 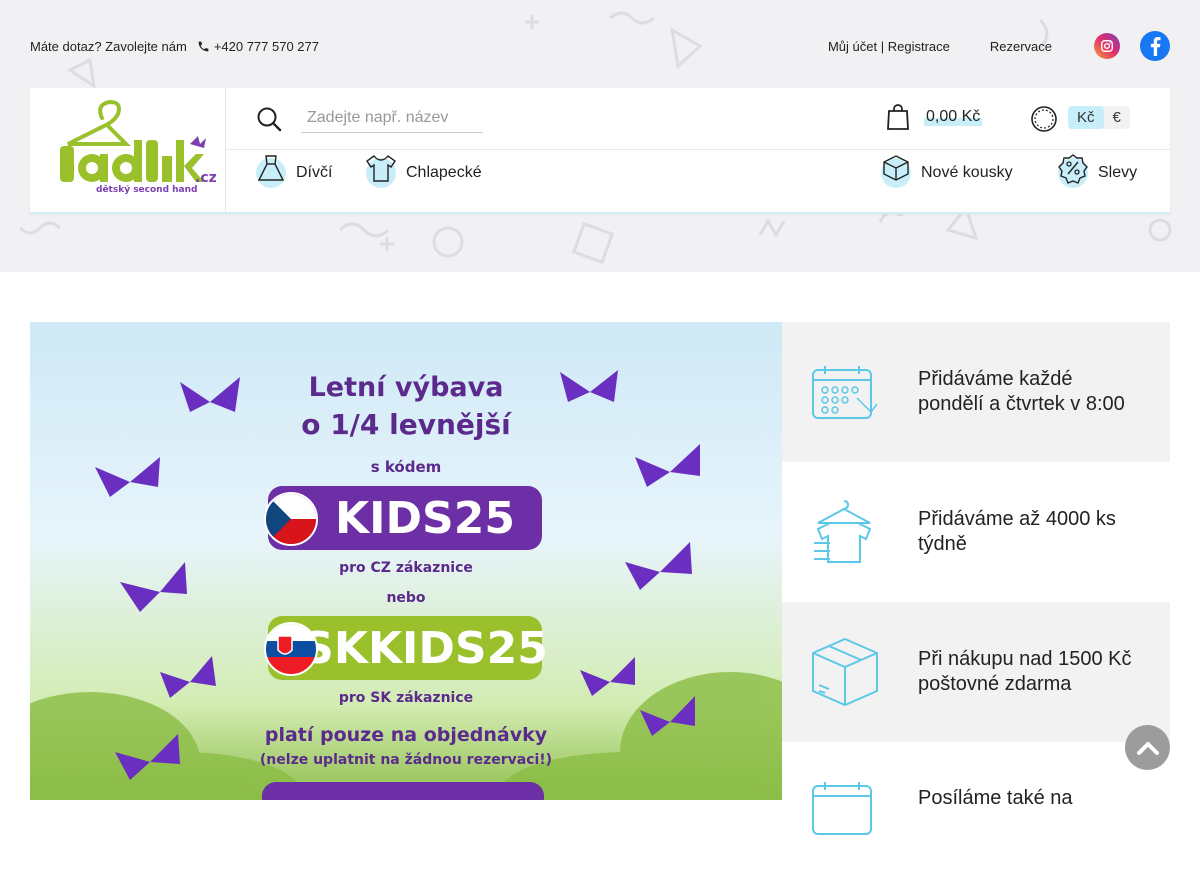 I want to click on search-input, so click(x=392, y=118).